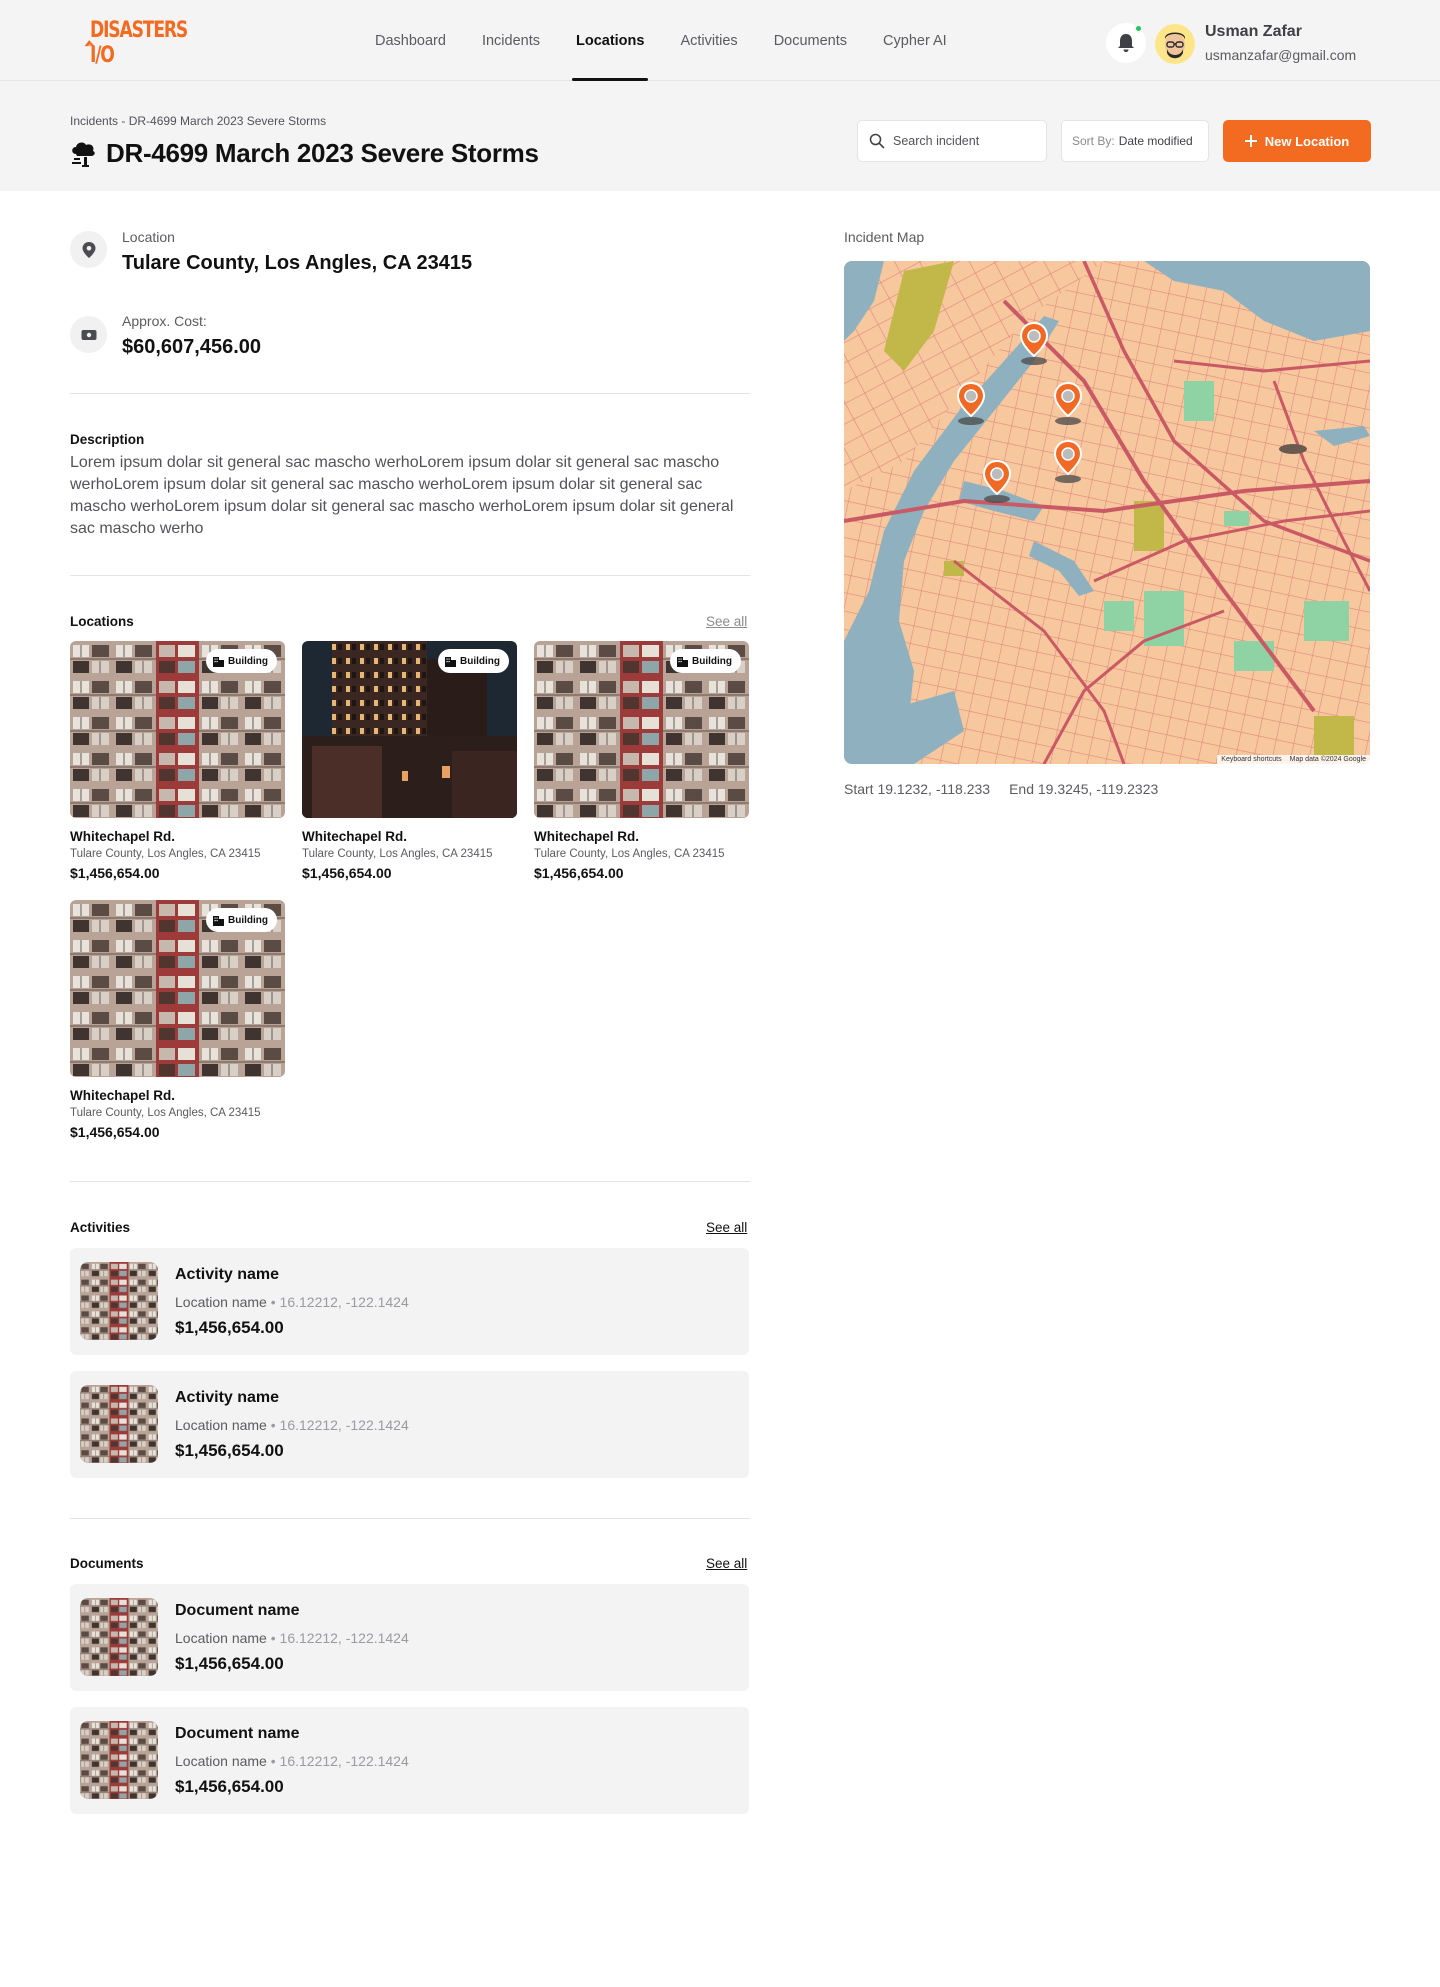 Image resolution: width=1440 pixels, height=1987 pixels. I want to click on document-name: Document name, so click(237, 1733).